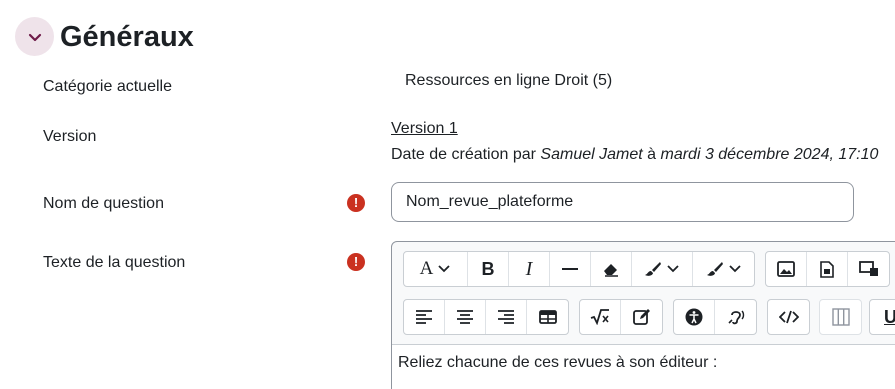  Describe the element at coordinates (107, 86) in the screenshot. I see `category-label: Catégorie actuelle` at that location.